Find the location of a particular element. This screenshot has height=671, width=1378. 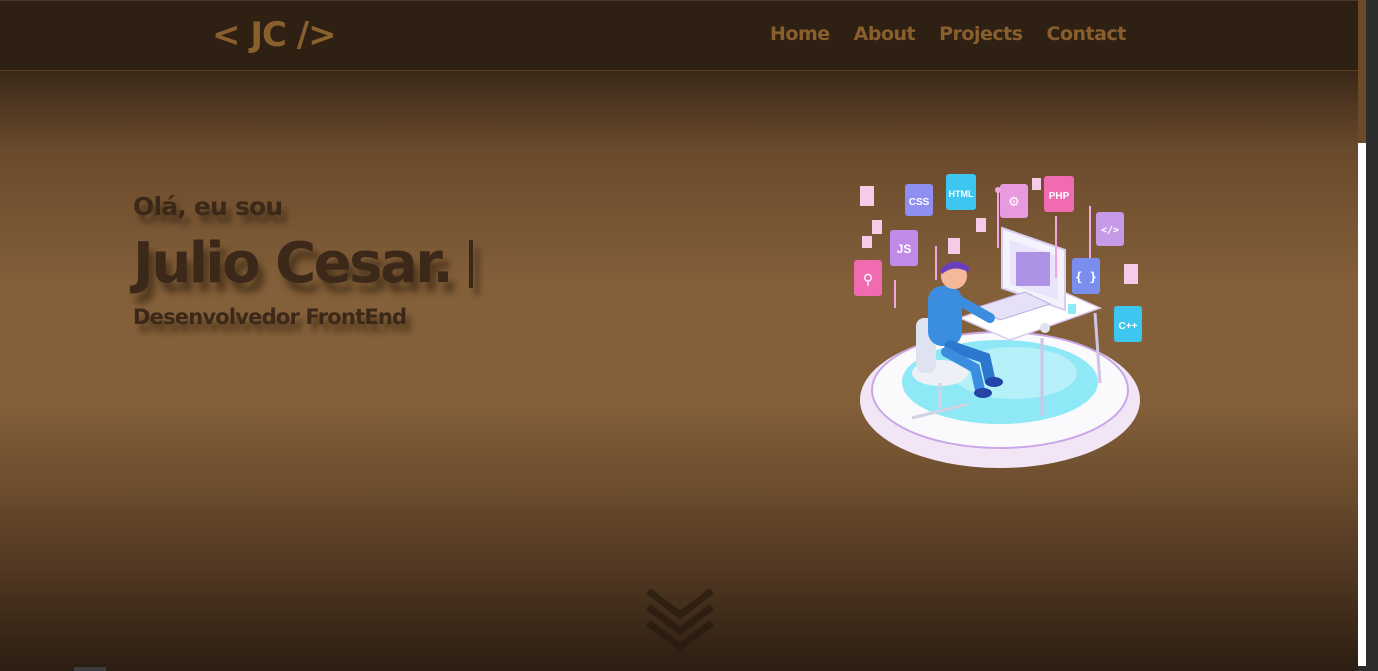

navbar: < JC /> Home About Projects Contact is located at coordinates (679, 35).